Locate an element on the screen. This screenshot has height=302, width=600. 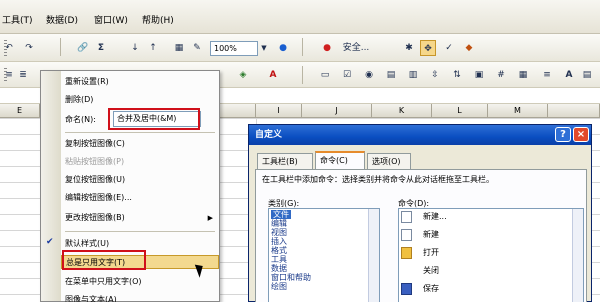
sort-descending-icon: ↑ is located at coordinates (153, 48).